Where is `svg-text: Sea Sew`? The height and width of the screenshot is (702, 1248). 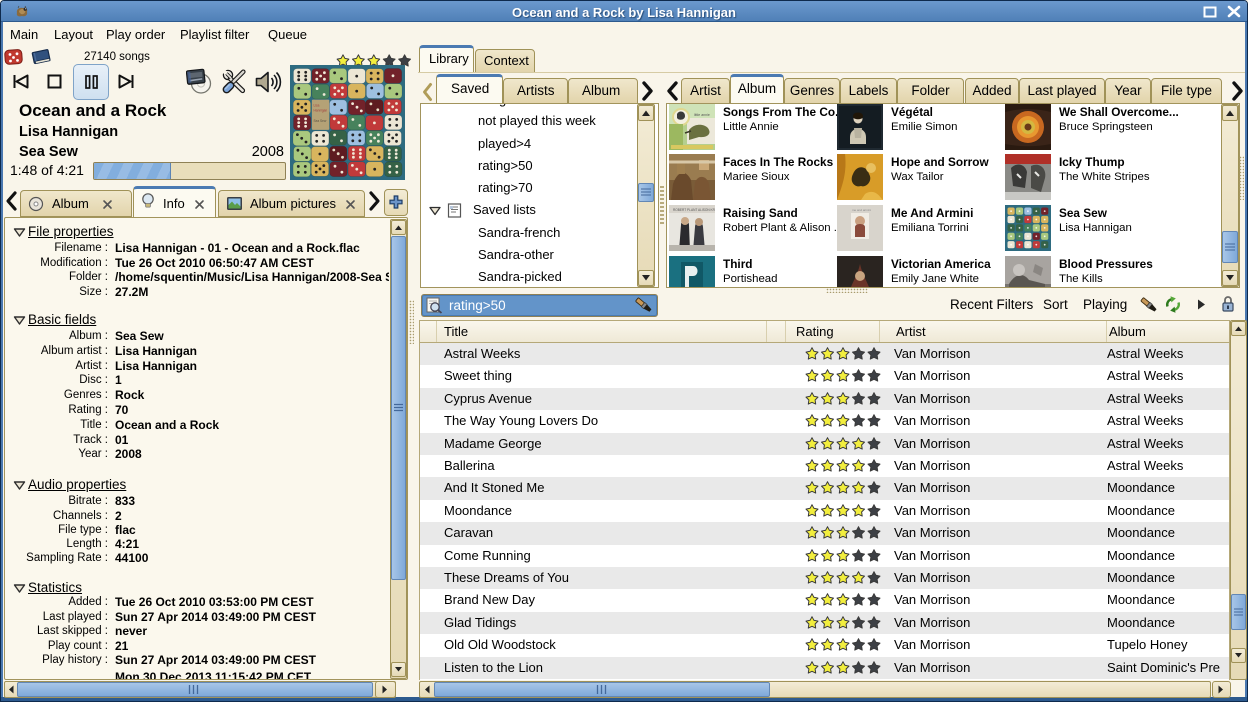
svg-text: Sea Sew is located at coordinates (320, 121).